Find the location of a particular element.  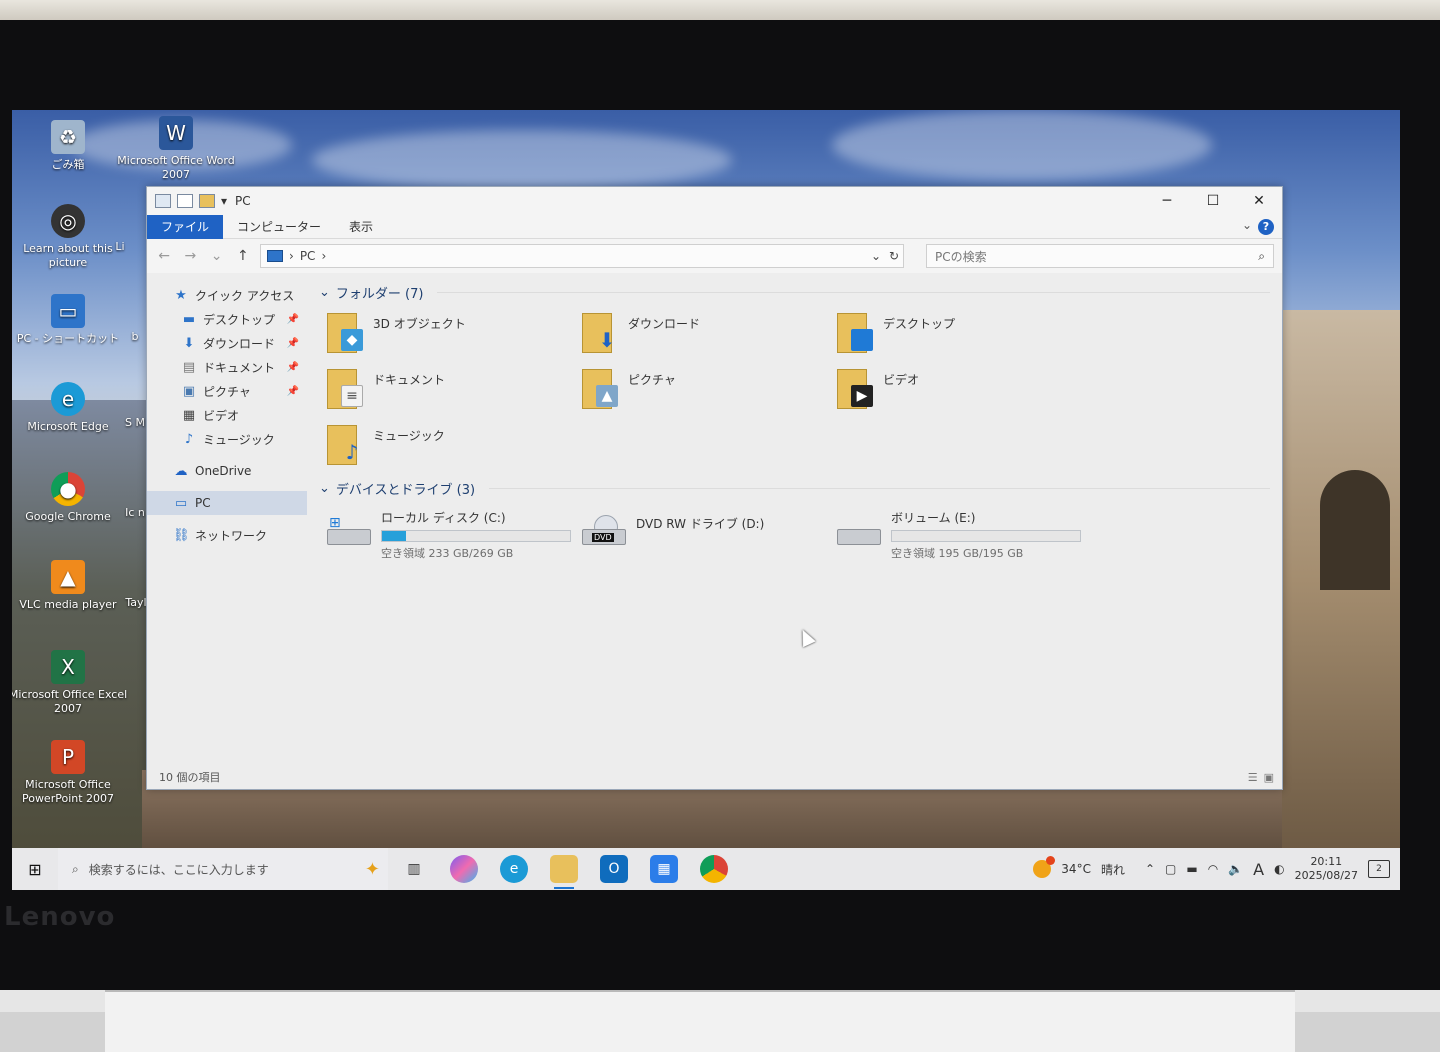

nav-item-quick-access: ★ クイック アクセス is located at coordinates (227, 295).